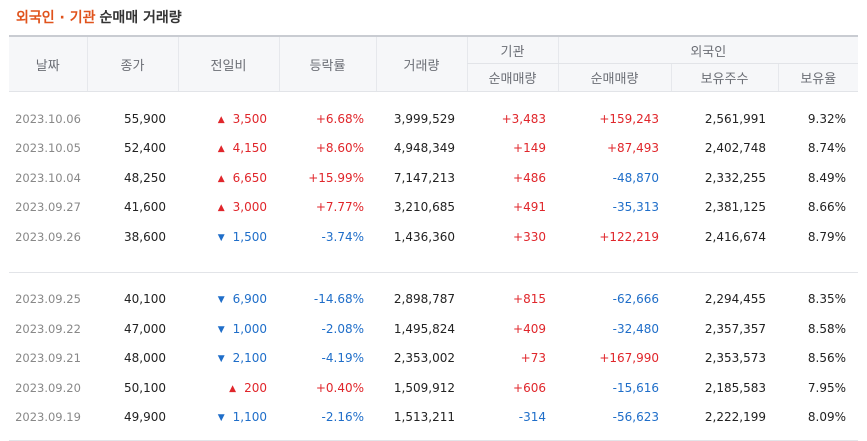 This screenshot has width=867, height=441. What do you see at coordinates (342, 417) in the screenshot?
I see `cell-rate: -2.16%` at bounding box center [342, 417].